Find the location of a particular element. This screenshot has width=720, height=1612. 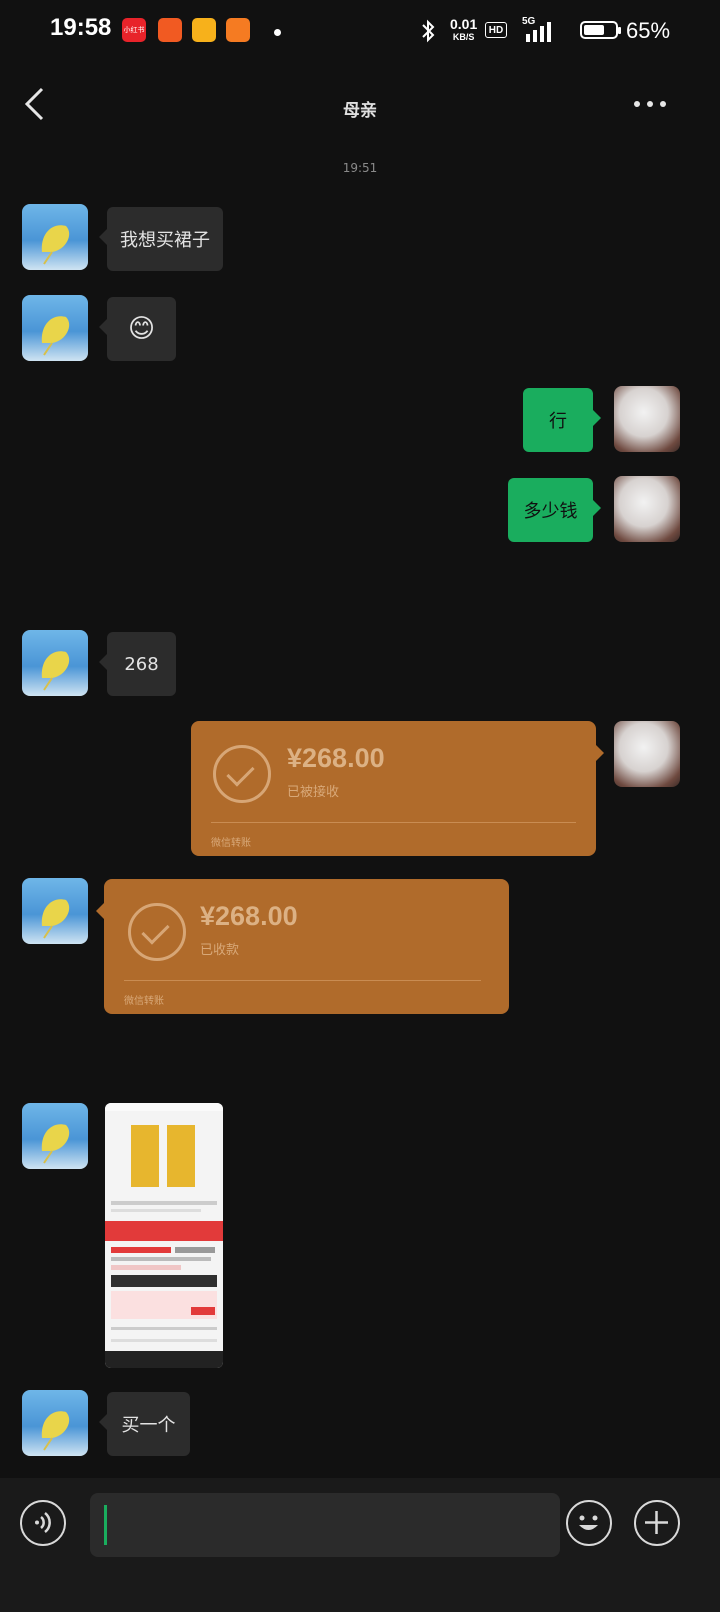

xiaohongshu-app-icon: 小红书 is located at coordinates (134, 30).